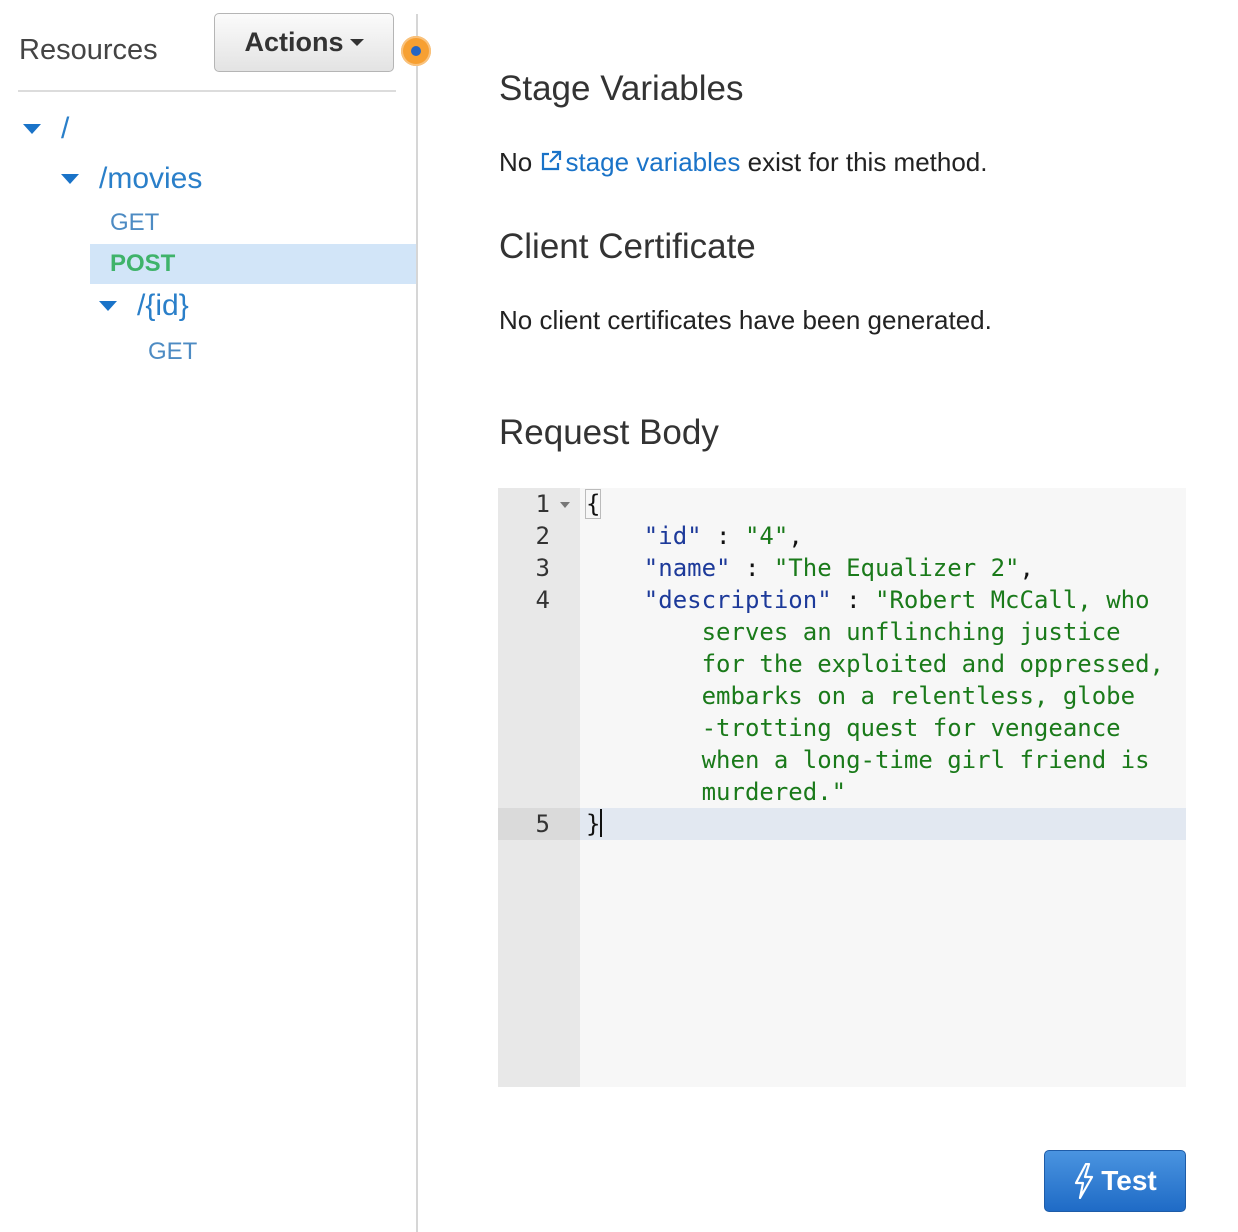 The image size is (1238, 1232). I want to click on line-number: 4, so click(542, 600).